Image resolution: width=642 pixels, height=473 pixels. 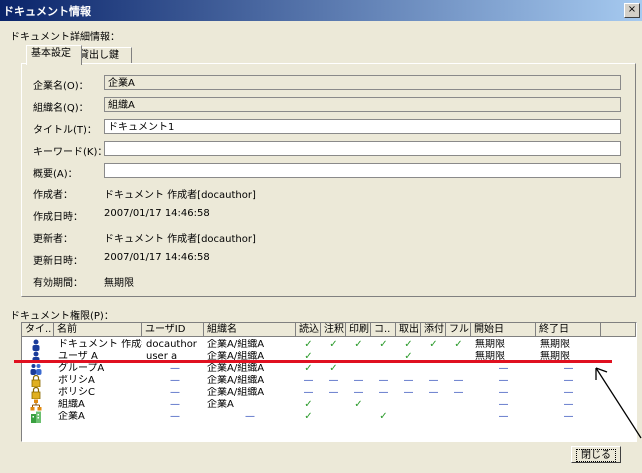 I want to click on organization-field: 組織A, so click(x=362, y=104).